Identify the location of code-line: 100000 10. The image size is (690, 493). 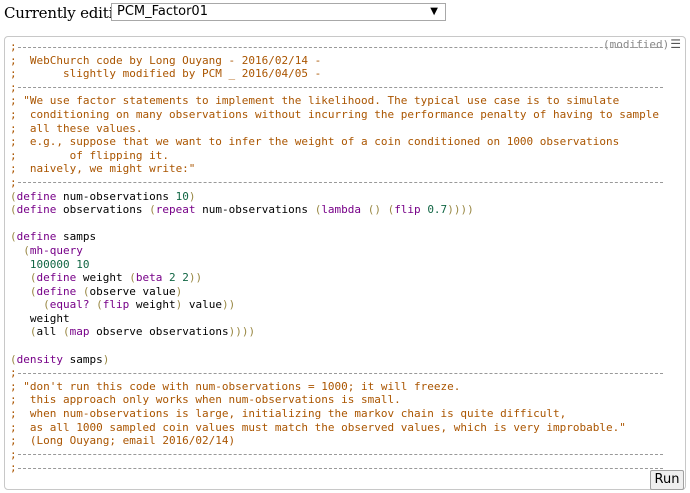
(59, 264).